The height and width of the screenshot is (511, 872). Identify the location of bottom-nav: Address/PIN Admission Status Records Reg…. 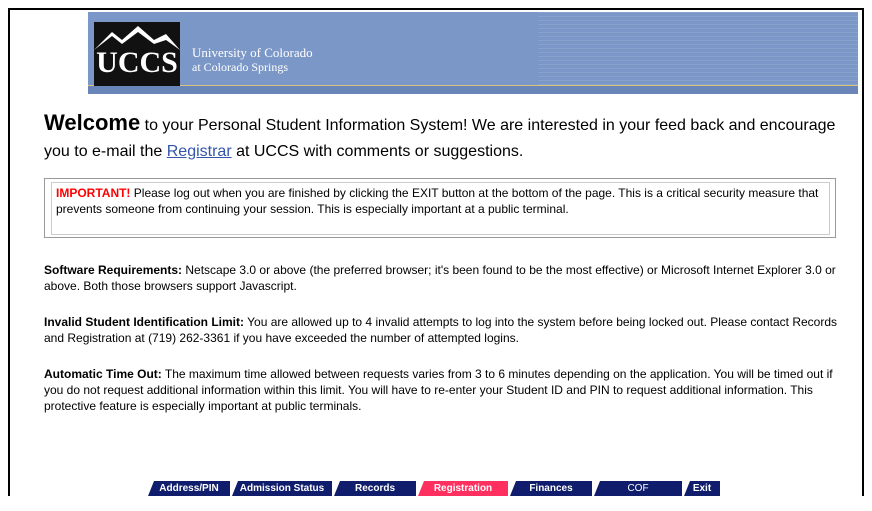
(434, 488).